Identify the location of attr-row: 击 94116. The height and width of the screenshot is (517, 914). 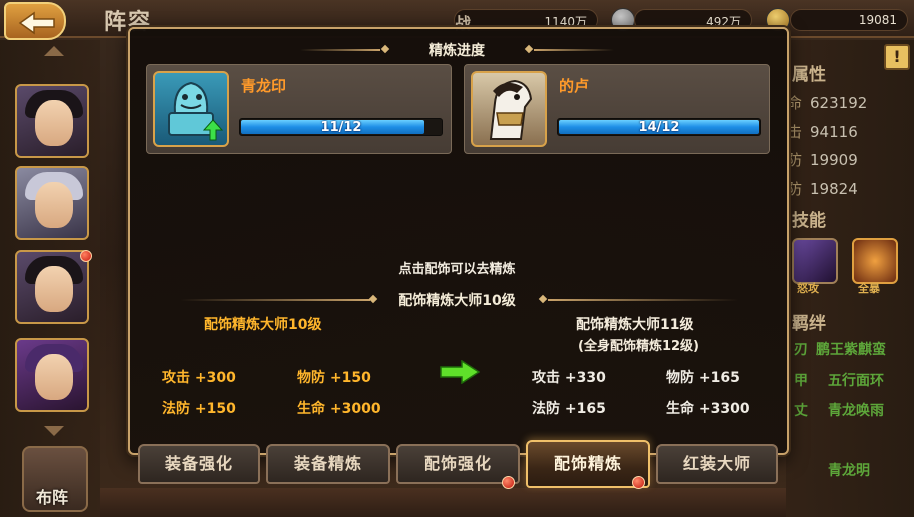
(822, 131).